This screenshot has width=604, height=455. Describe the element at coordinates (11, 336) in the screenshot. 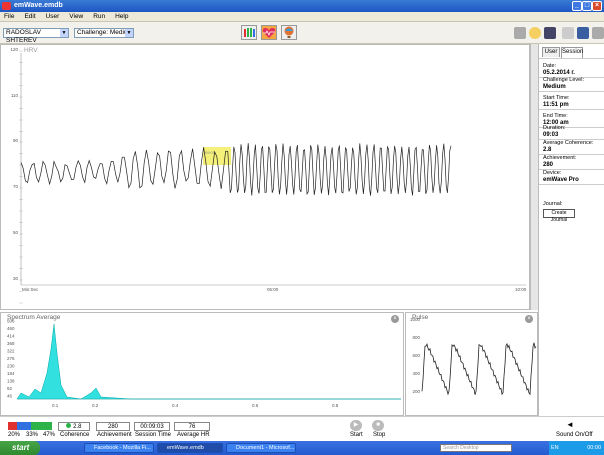

I see `spectrum-y-tick: 414` at that location.